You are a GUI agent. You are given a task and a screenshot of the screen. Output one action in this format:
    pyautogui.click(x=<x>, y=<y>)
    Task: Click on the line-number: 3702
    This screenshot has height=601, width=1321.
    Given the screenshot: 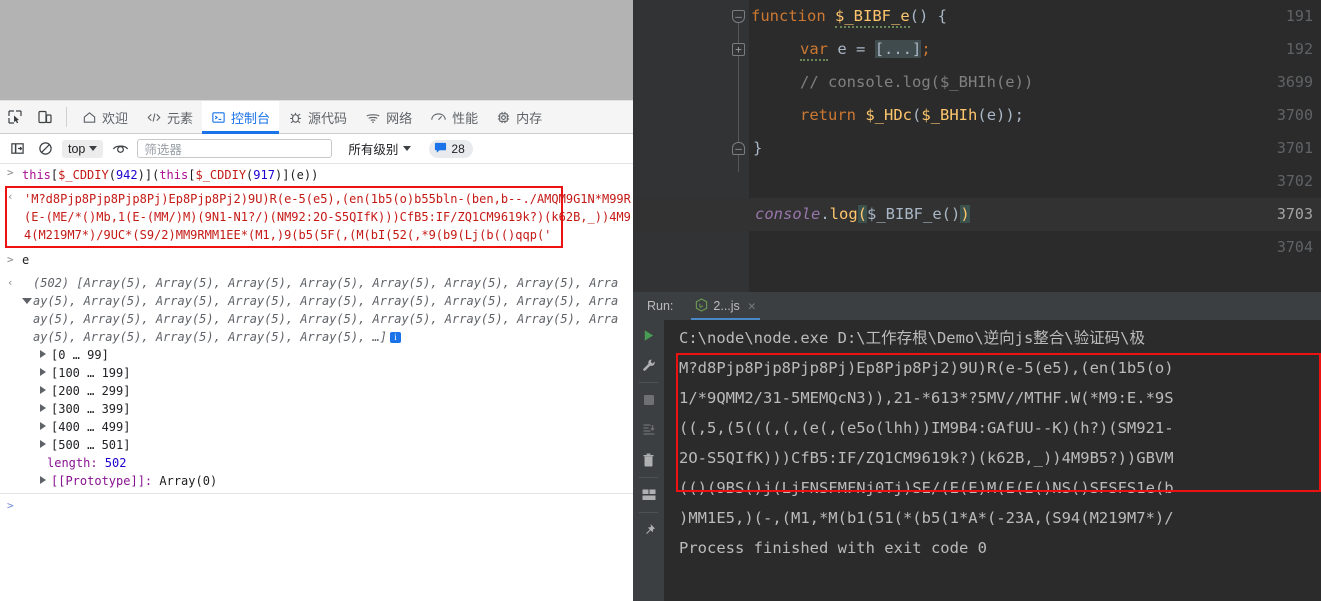 What is the action you would take?
    pyautogui.click(x=1294, y=181)
    